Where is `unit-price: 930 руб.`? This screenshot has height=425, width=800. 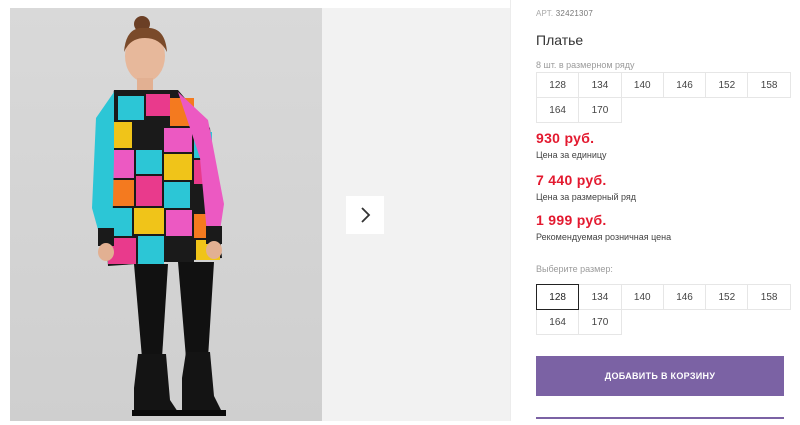
unit-price: 930 руб. is located at coordinates (565, 138).